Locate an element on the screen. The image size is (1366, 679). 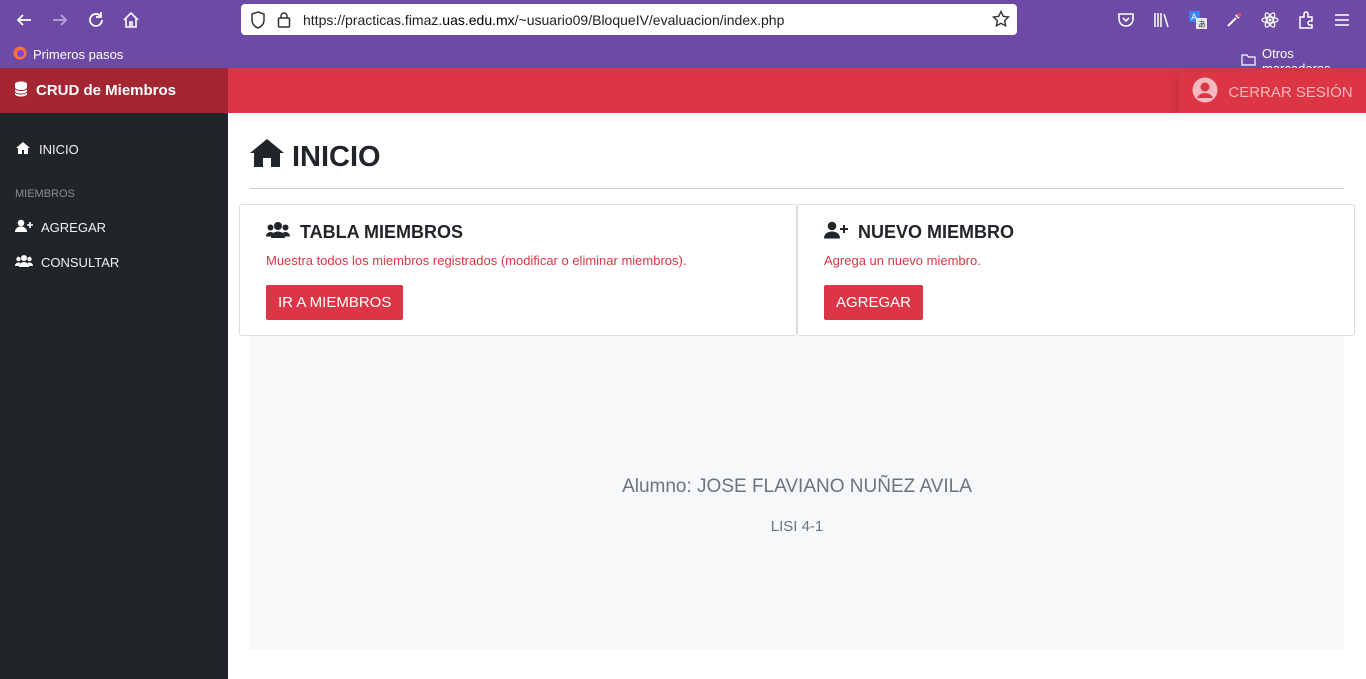
sidebar-item-inicio: INICIO is located at coordinates (47, 149).